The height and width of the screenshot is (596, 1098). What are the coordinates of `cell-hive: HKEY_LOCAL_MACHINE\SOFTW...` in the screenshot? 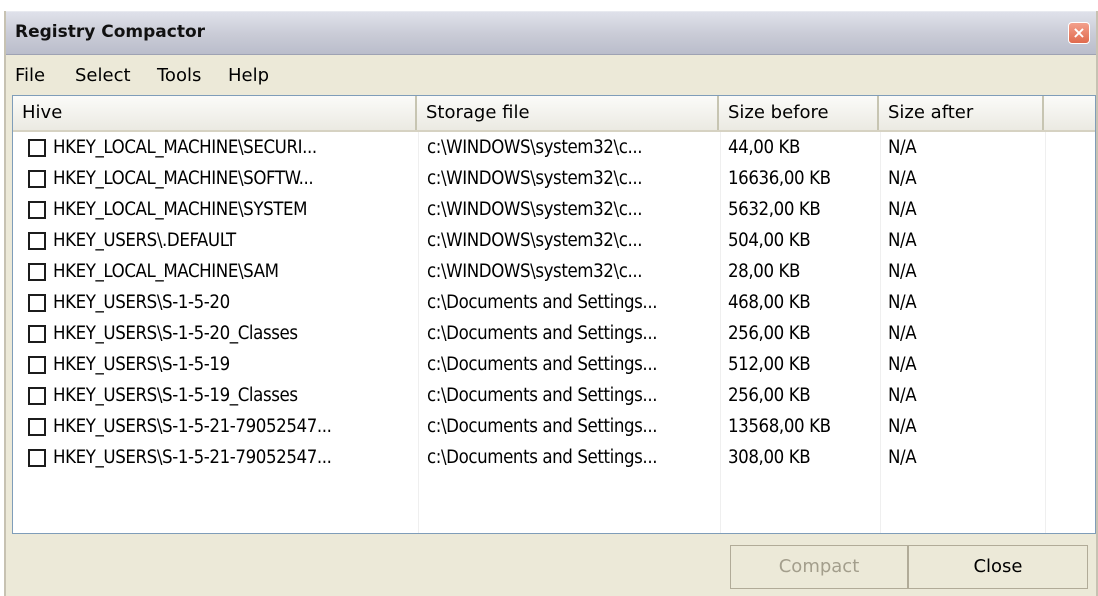 It's located at (183, 178).